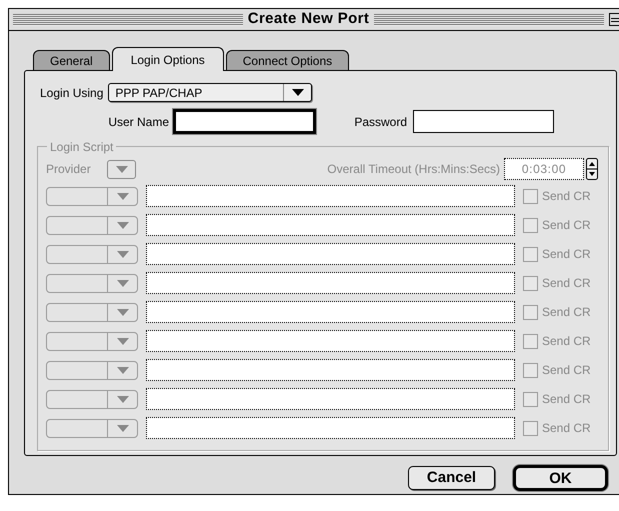  What do you see at coordinates (309, 19) in the screenshot?
I see `window-title: Create New Port` at bounding box center [309, 19].